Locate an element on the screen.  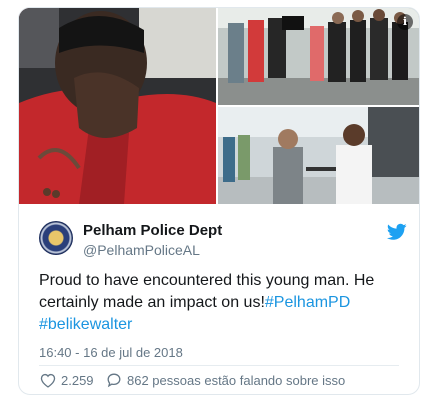
info-icon: i is located at coordinates (405, 22).